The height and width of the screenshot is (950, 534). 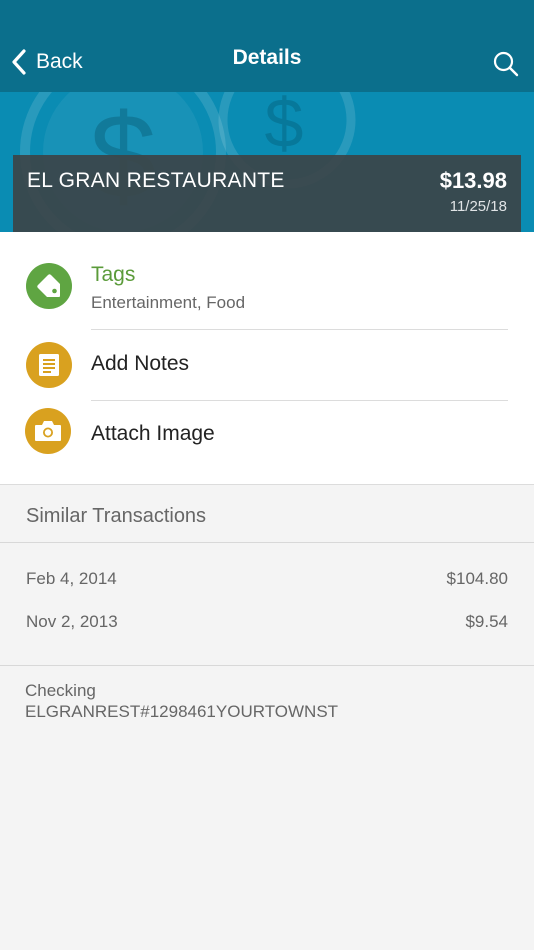 I want to click on transaction-summary: EL GRAN RESTAURANTE $13.98 11/25/18, so click(x=267, y=193).